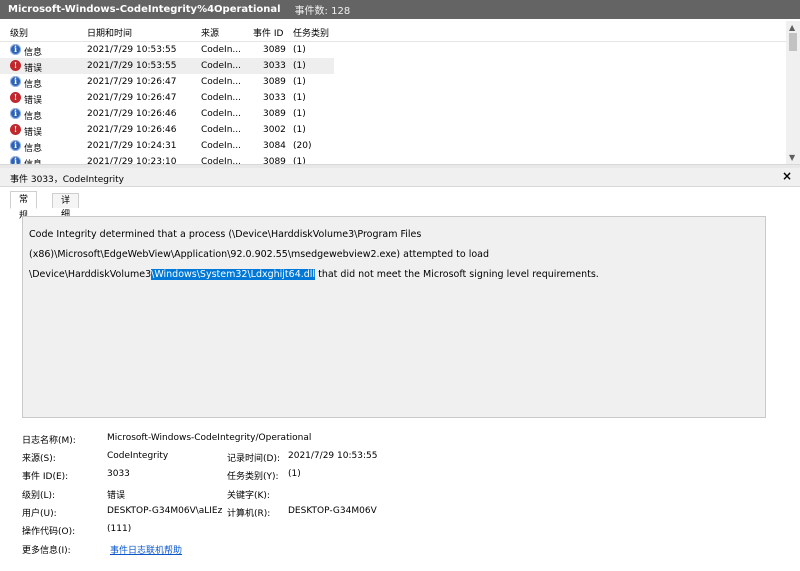  Describe the element at coordinates (49, 441) in the screenshot. I see `log-name-label: 日志名称(M):` at that location.